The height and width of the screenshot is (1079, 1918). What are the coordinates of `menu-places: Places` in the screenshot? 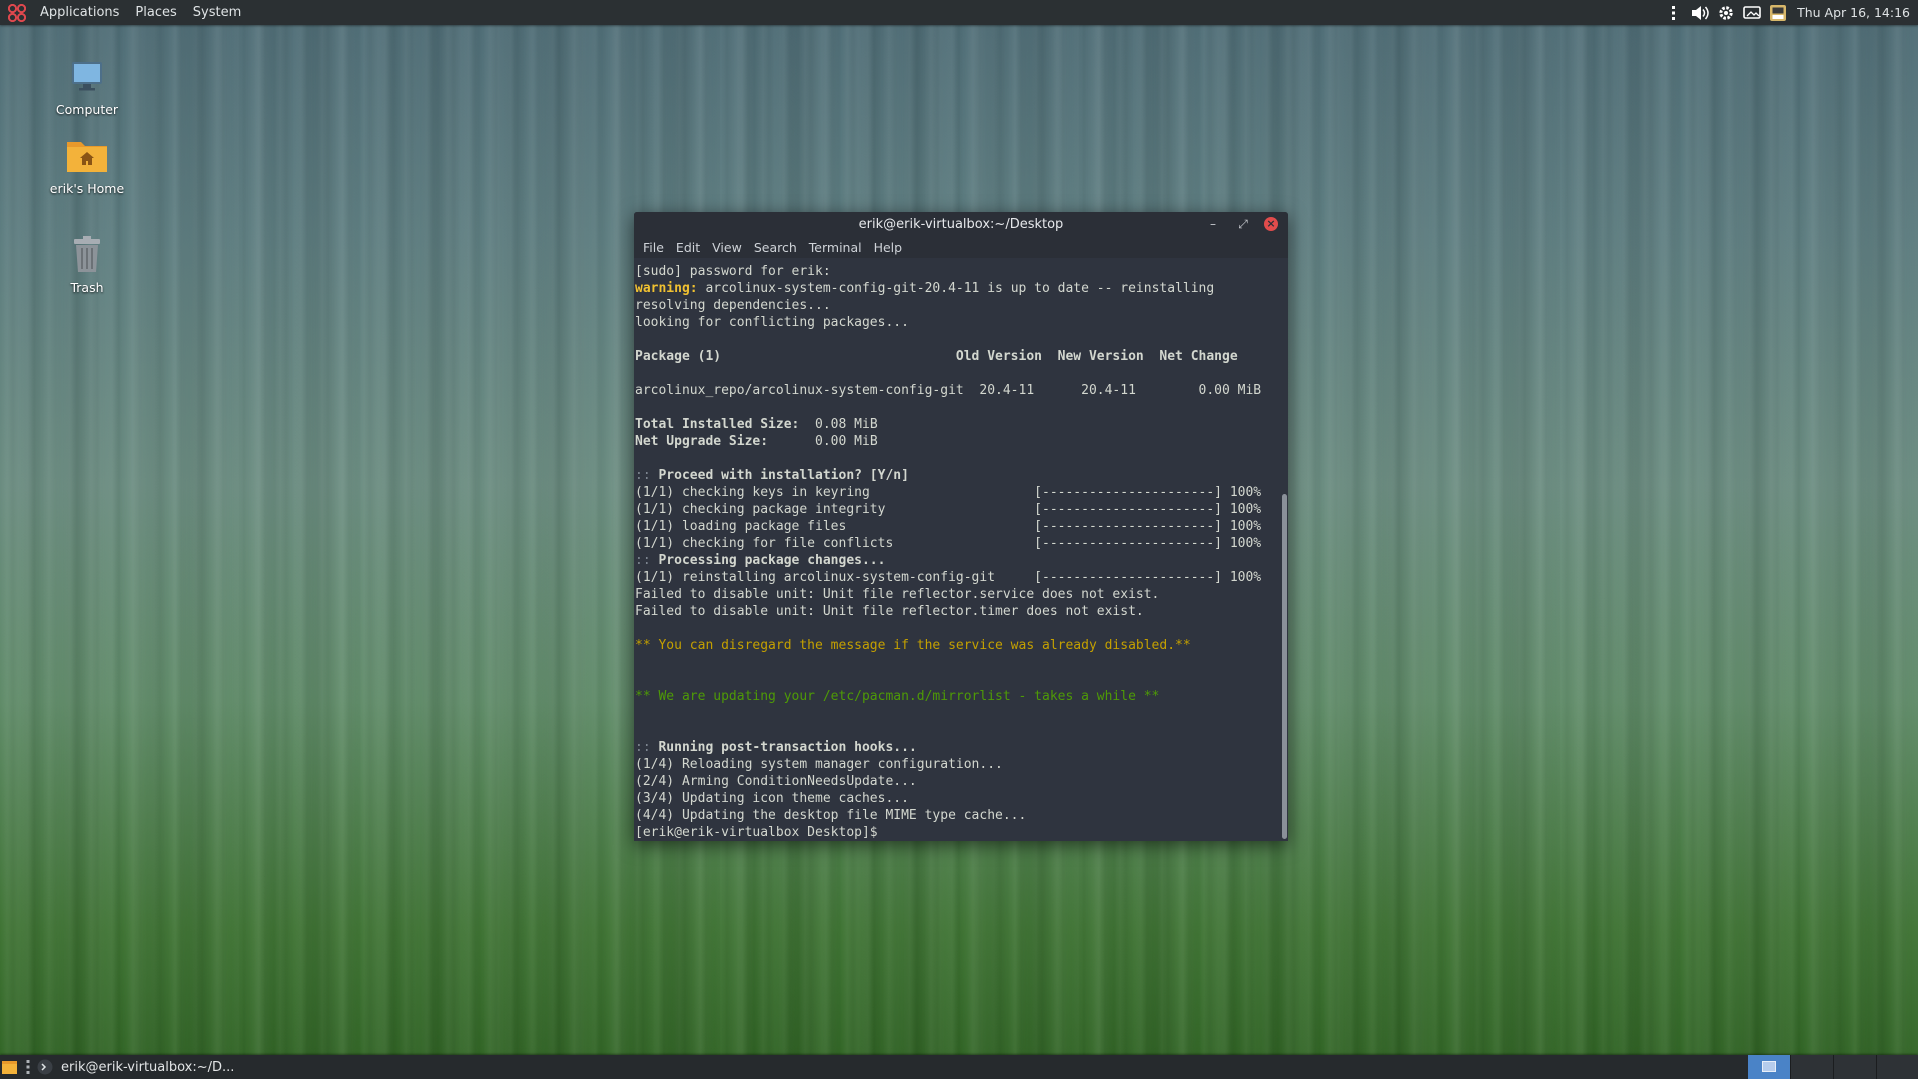 It's located at (155, 12).